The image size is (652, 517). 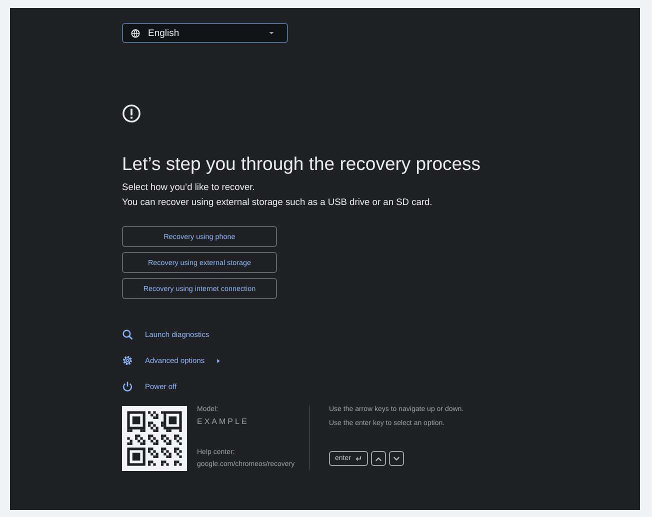 I want to click on model-value: EXAMPLE, so click(x=223, y=421).